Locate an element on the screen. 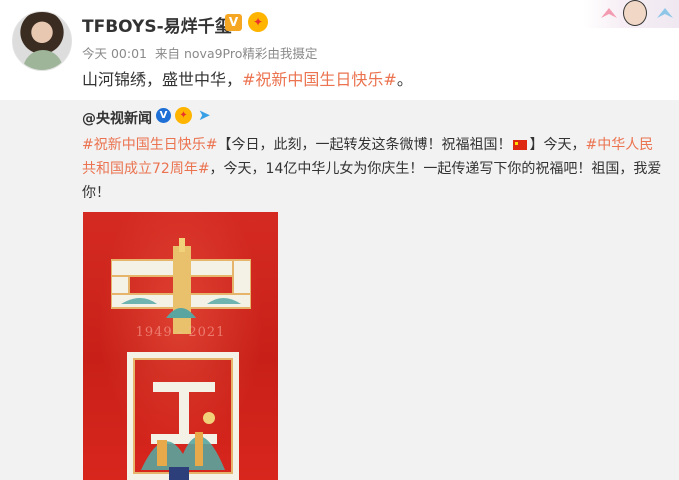 The width and height of the screenshot is (679, 480). repost-text-part: 【今日，此刻，一起转发这条微博！祝福祖国！ is located at coordinates (364, 145).